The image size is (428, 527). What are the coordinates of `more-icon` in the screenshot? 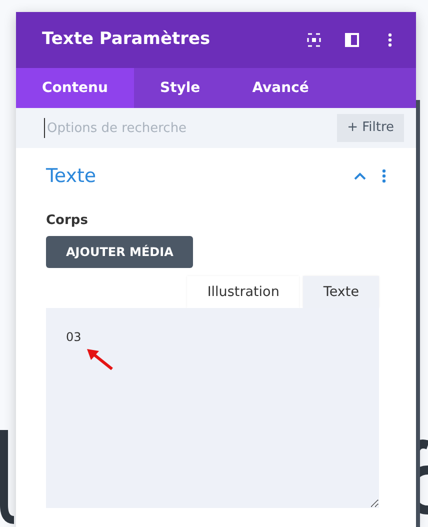 It's located at (384, 176).